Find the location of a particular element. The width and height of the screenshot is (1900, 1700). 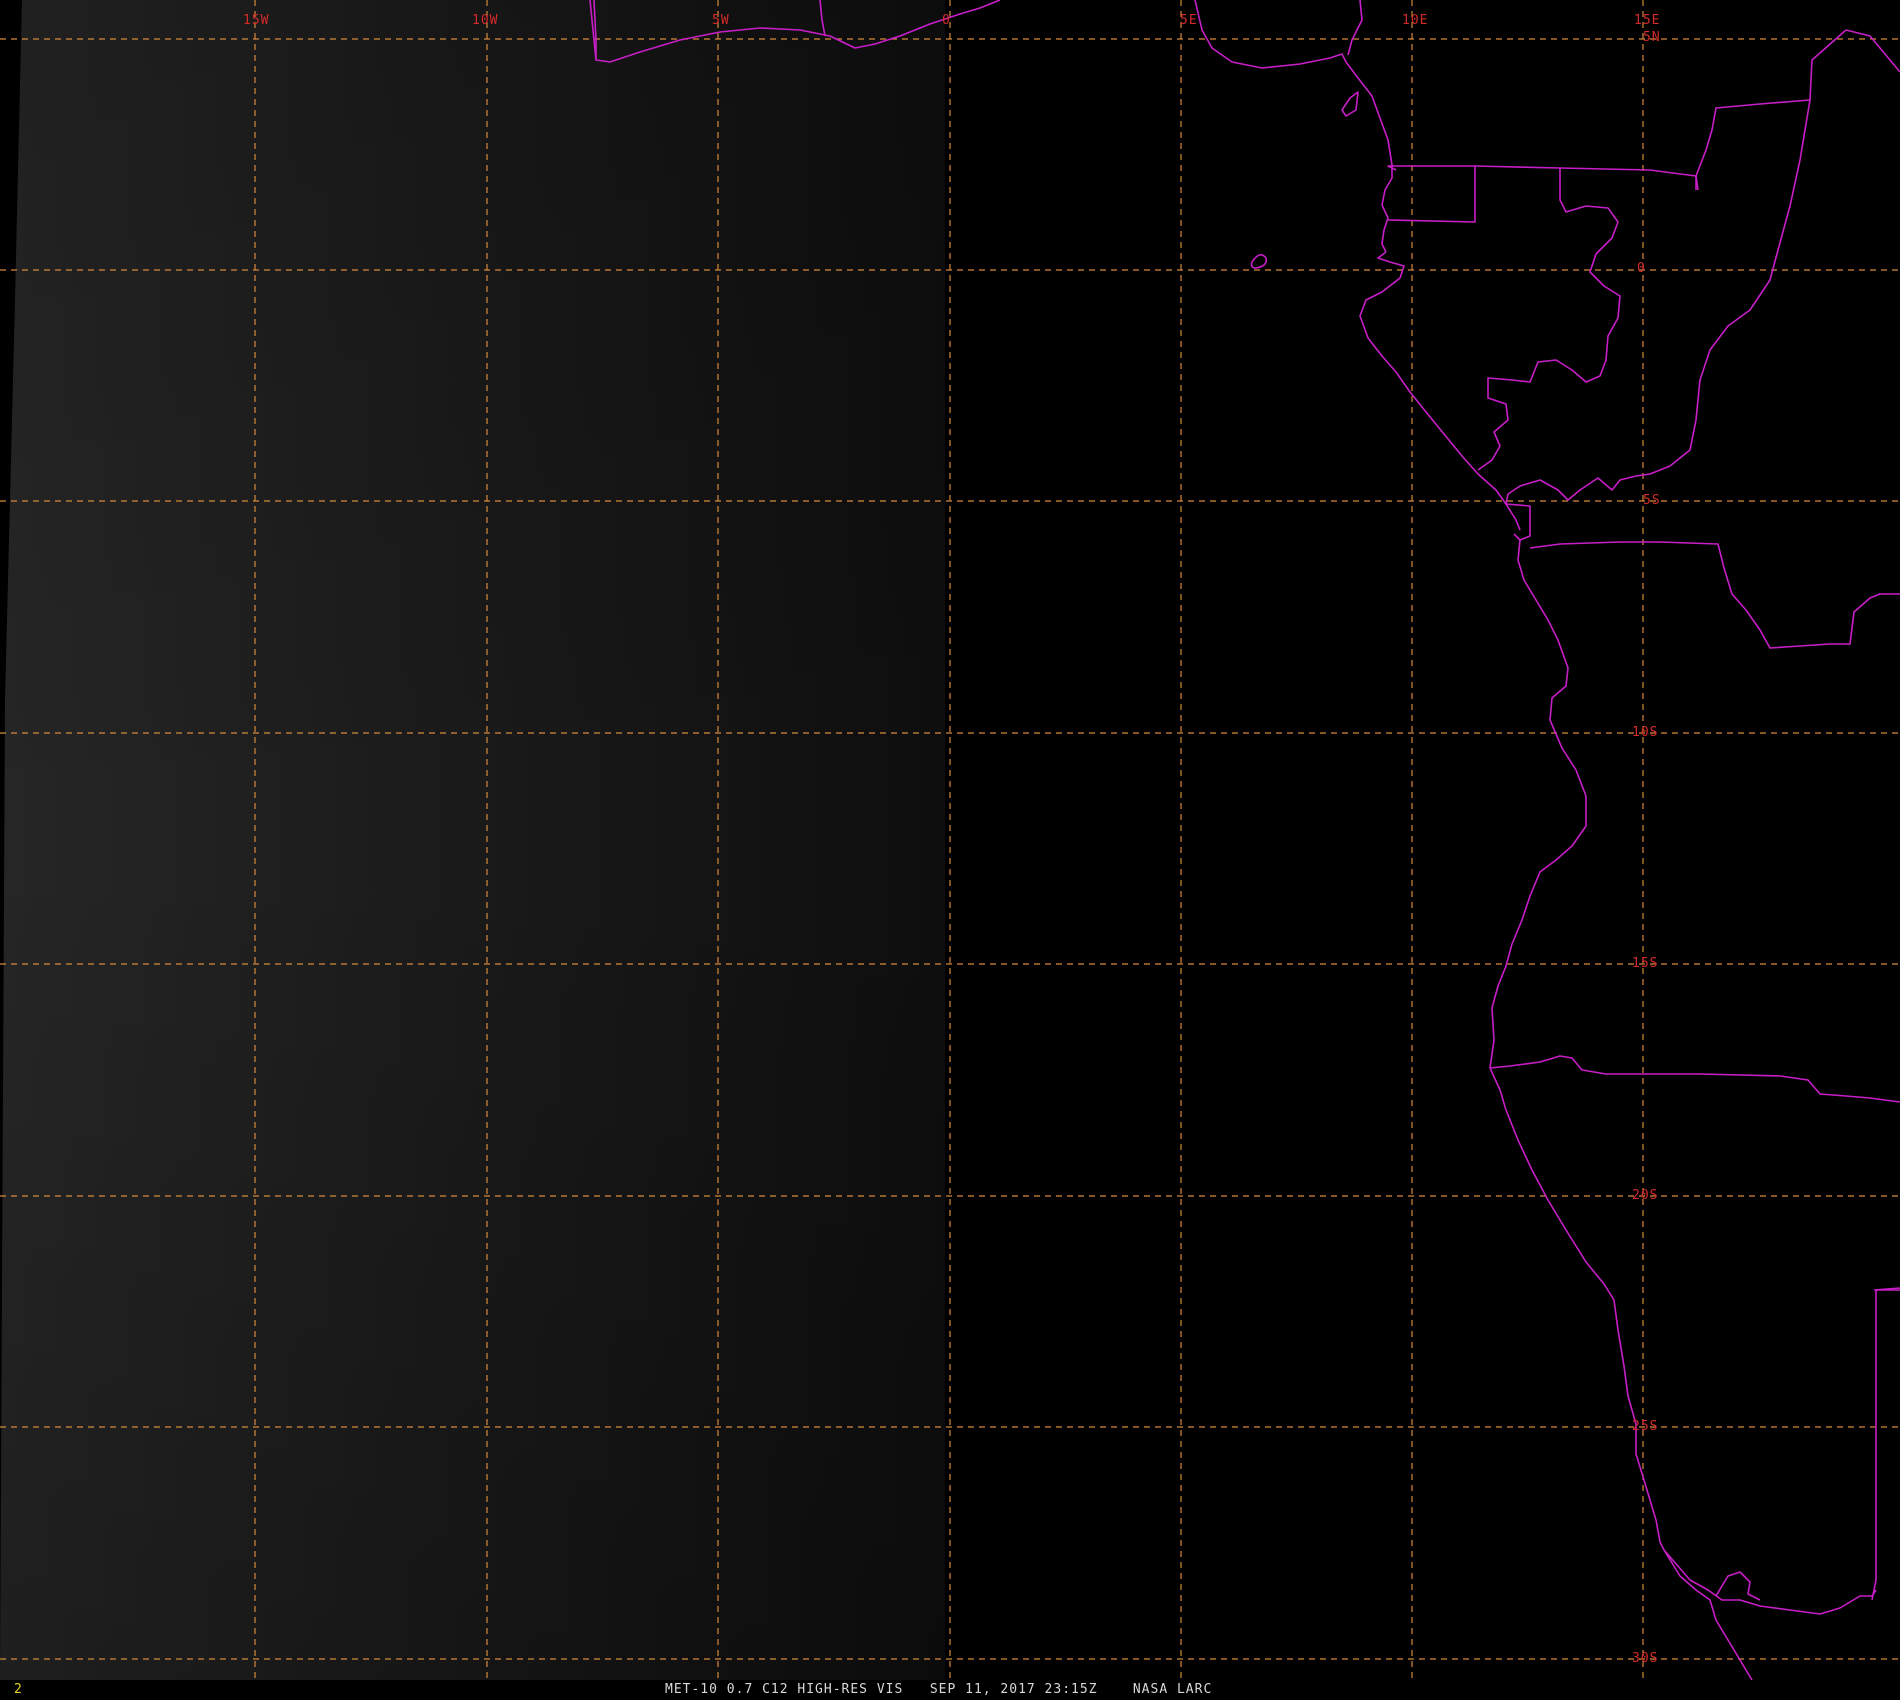

border-congo-drc is located at coordinates (1872, 51).